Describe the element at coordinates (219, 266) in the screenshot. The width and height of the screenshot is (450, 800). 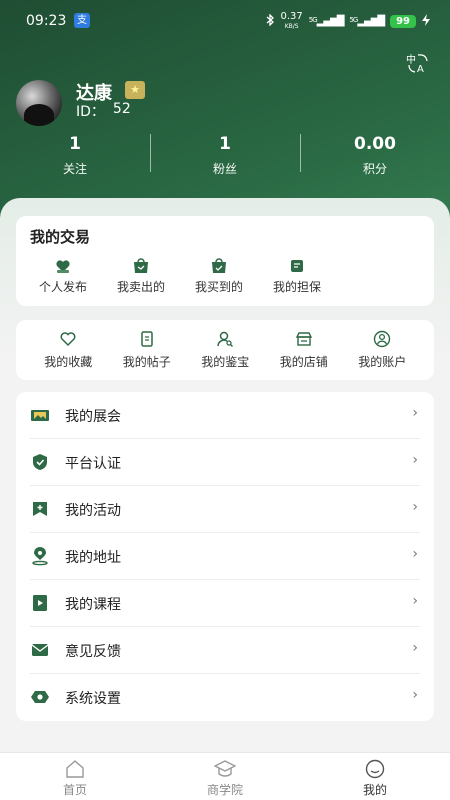
I see `bought-icon` at that location.